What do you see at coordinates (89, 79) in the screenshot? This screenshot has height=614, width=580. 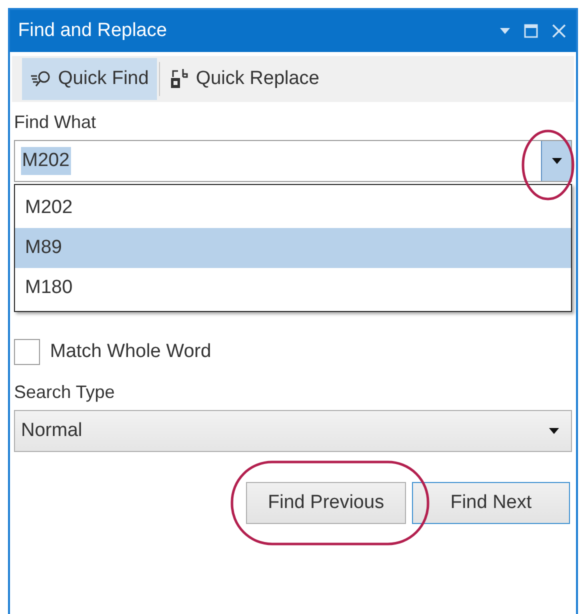 I see `tab: Quick Find` at bounding box center [89, 79].